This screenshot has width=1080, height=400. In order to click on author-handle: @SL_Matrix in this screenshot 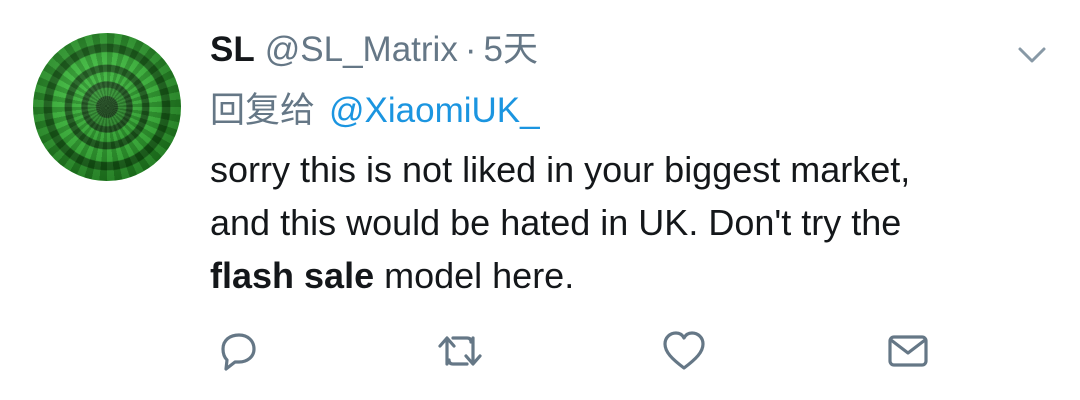, I will do `click(361, 50)`.